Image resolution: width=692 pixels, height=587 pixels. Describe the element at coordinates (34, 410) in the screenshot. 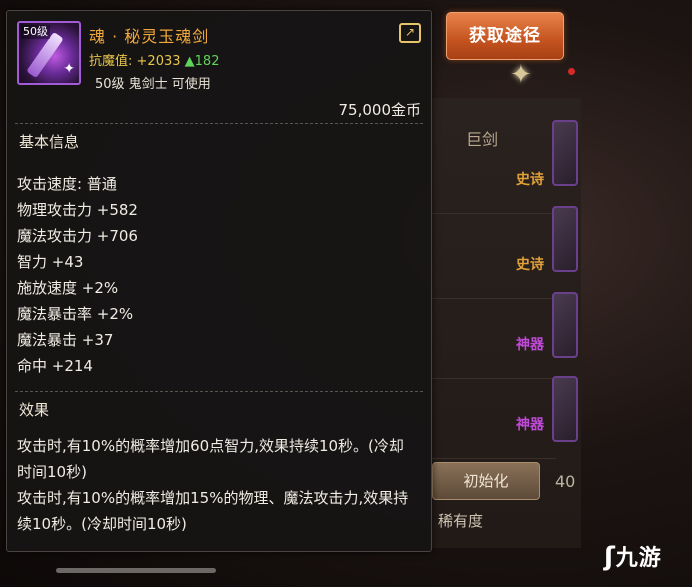

I see `effect-title: 效果` at that location.